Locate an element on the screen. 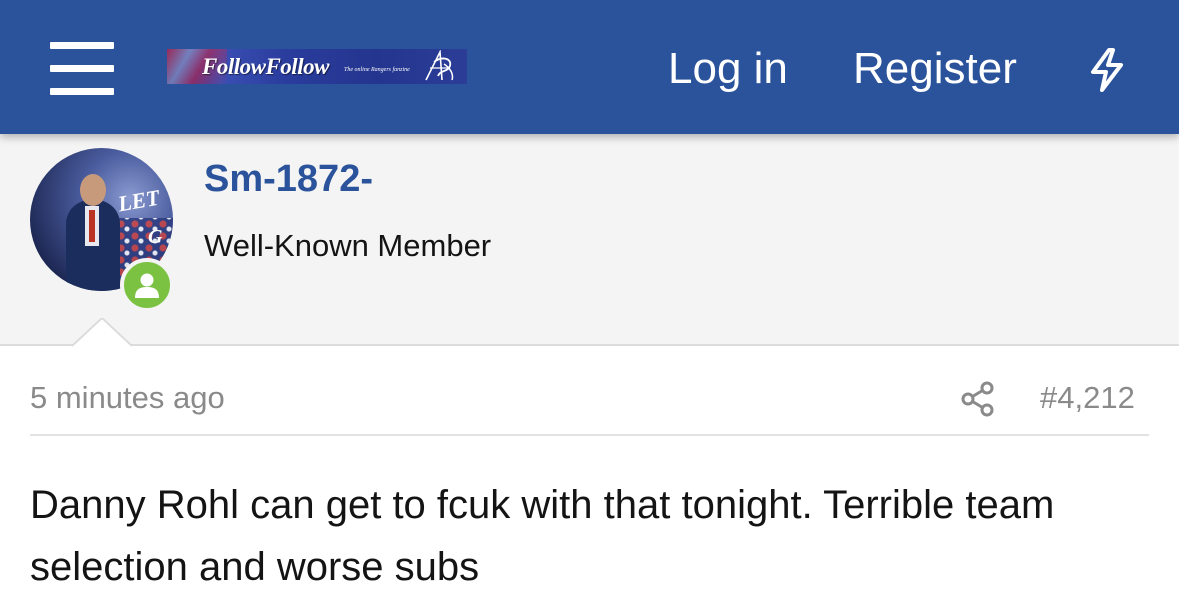 This screenshot has width=1179, height=609. avatar-person-head is located at coordinates (93, 190).